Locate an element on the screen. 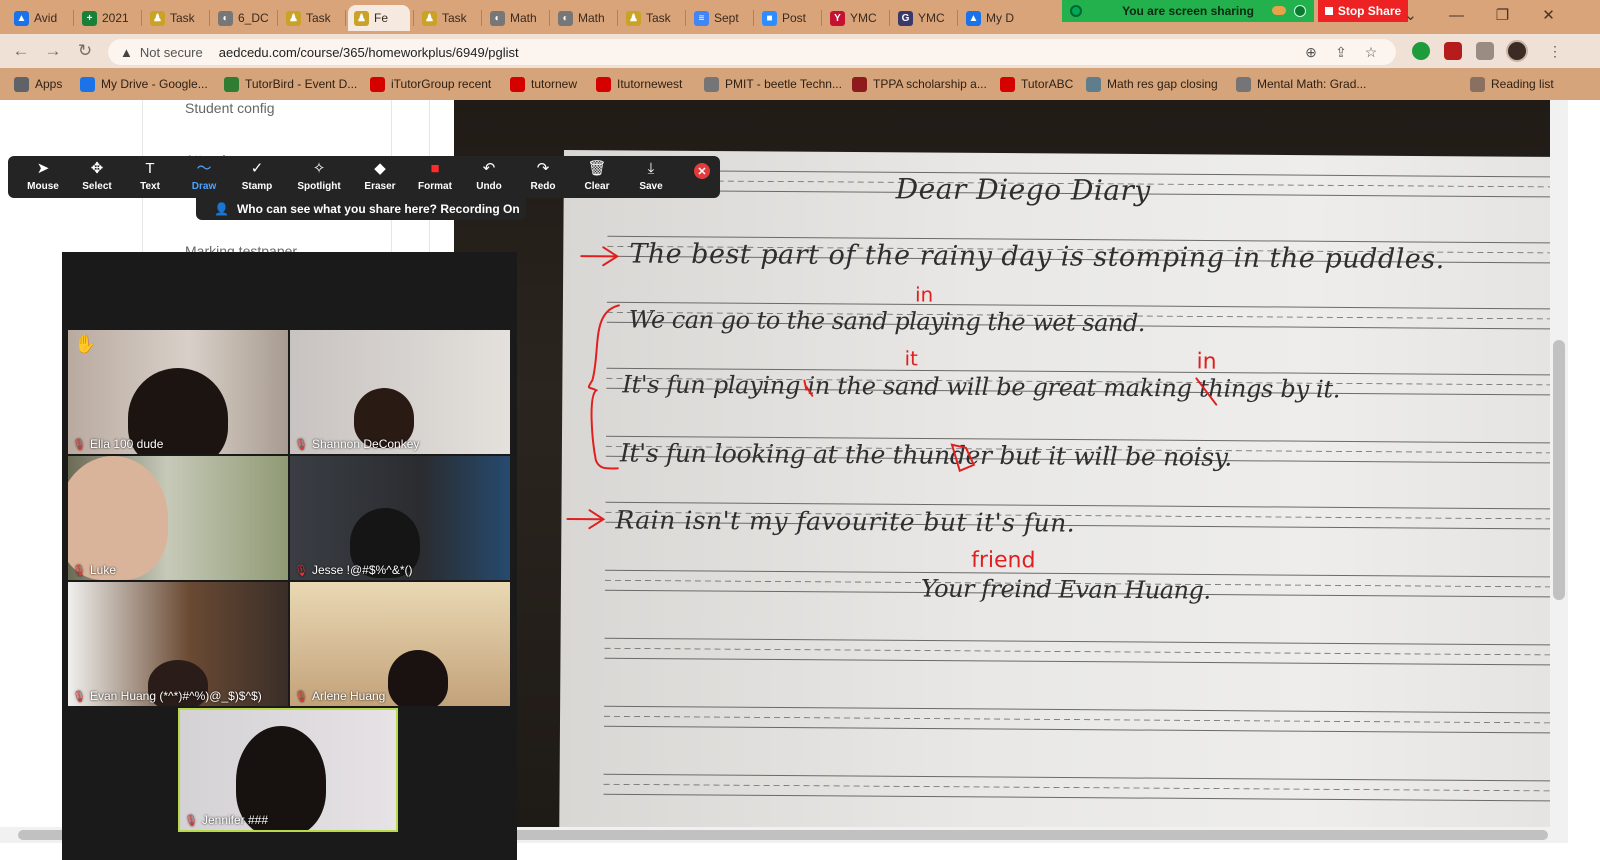  annotation-tool-mouse: ➤ Mouse is located at coordinates (43, 177).